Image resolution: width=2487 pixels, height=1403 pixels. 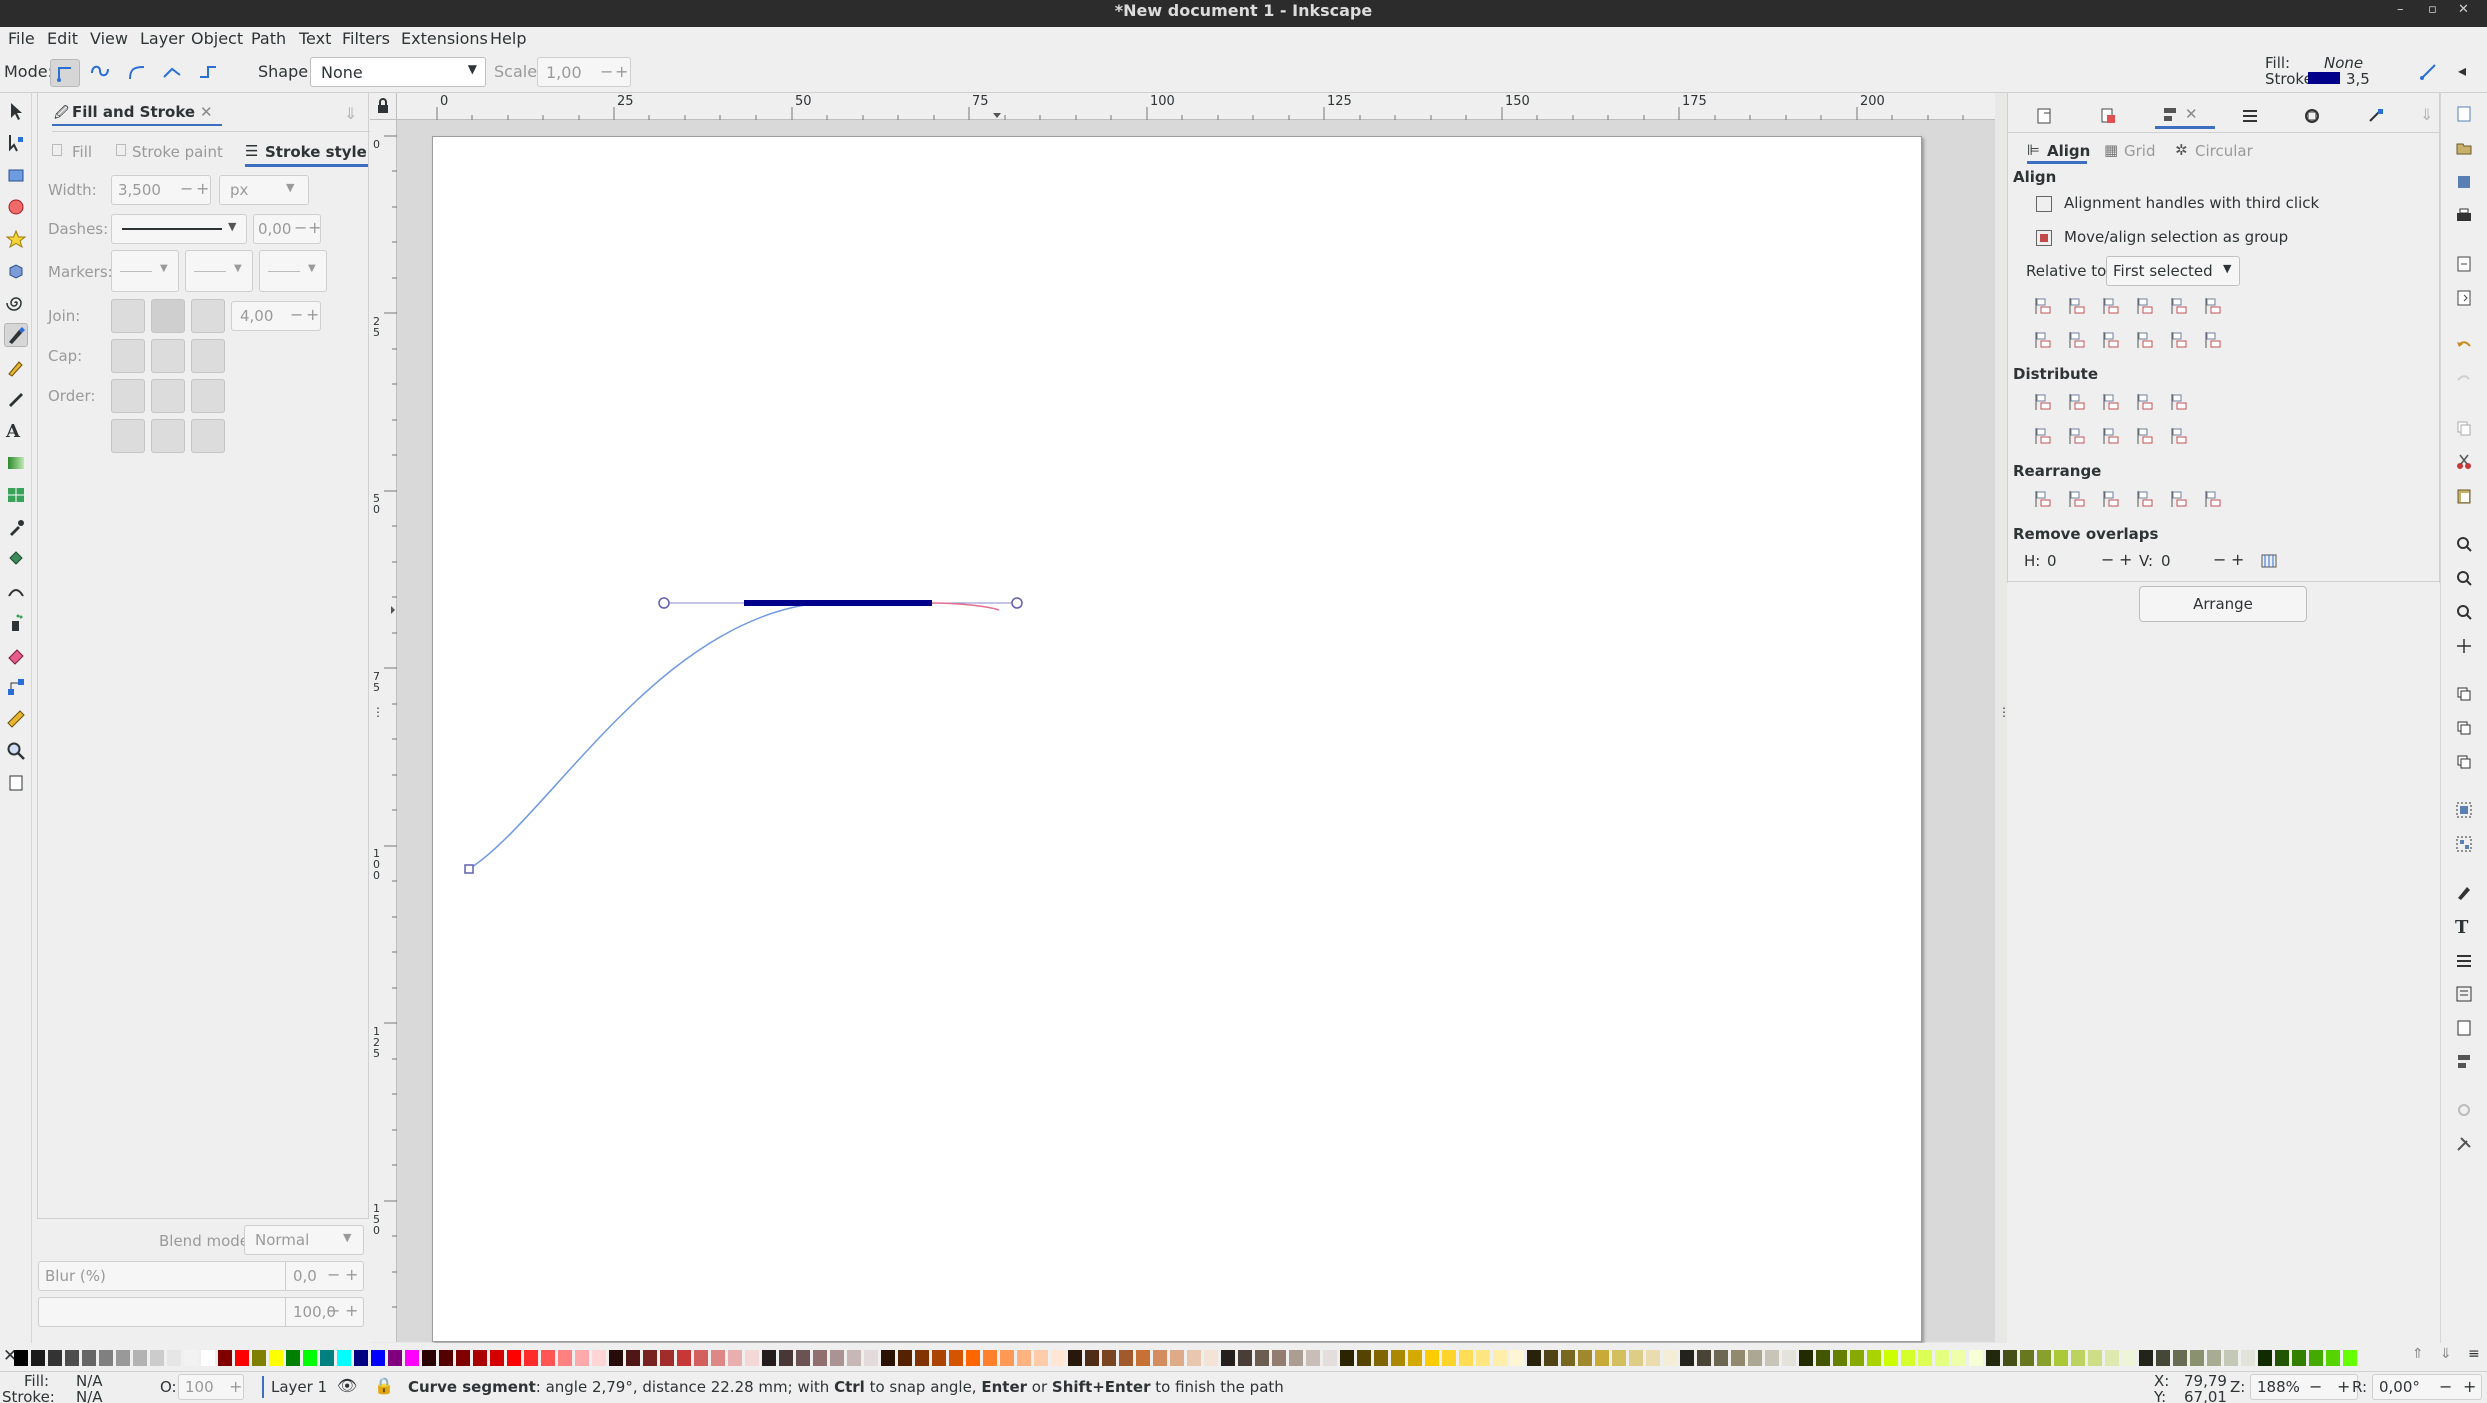 I want to click on rearrange-6-icon, so click(x=2214, y=499).